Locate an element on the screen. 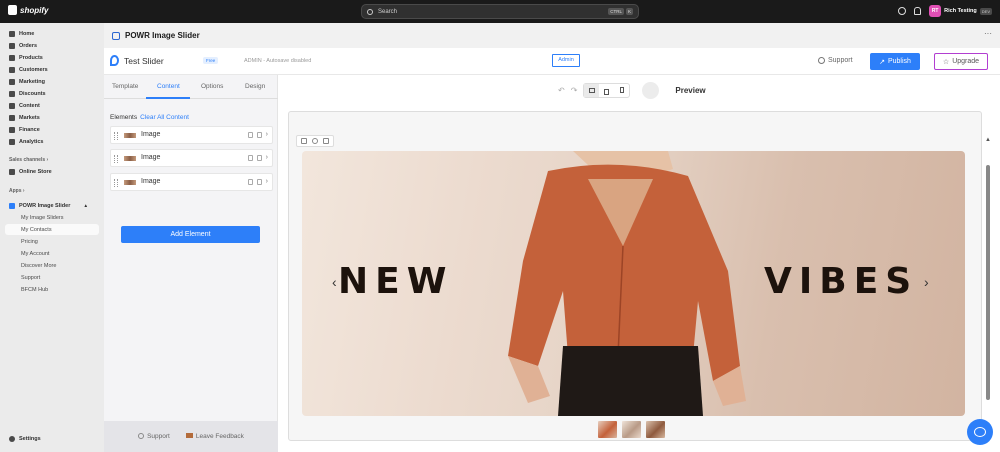 The width and height of the screenshot is (1000, 452). user-menu: RT Rich Testing DEV is located at coordinates (960, 11).